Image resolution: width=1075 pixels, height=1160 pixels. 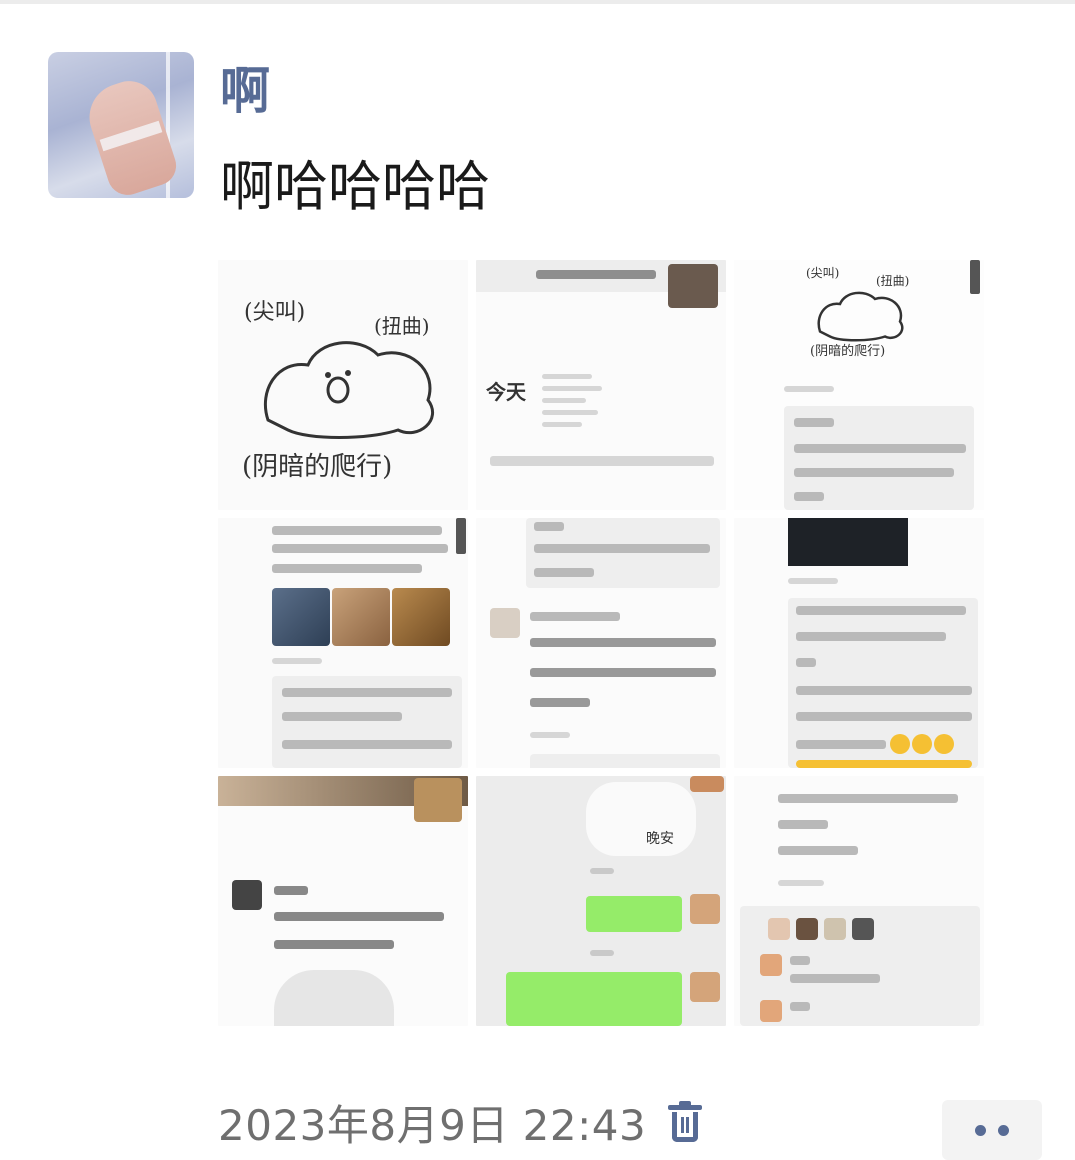 I want to click on avatar, so click(x=121, y=125).